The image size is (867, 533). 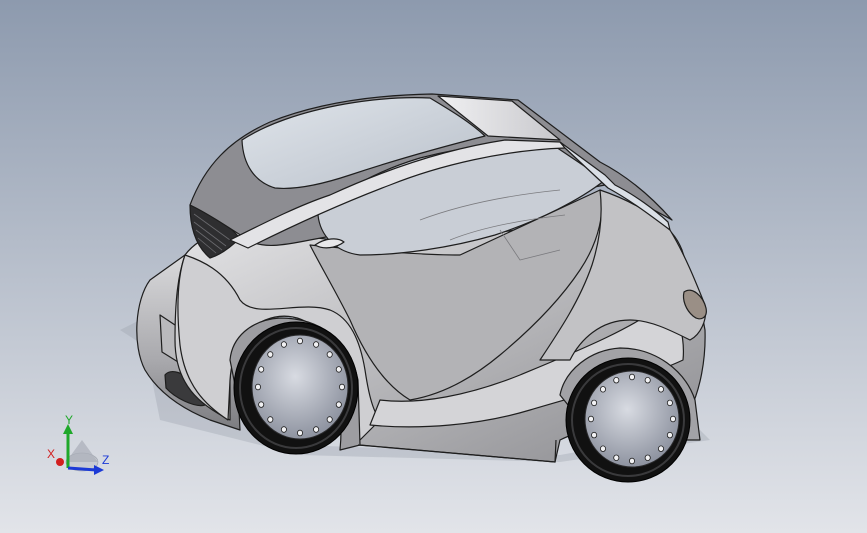 I want to click on z-axis-label: Z, so click(x=105, y=460).